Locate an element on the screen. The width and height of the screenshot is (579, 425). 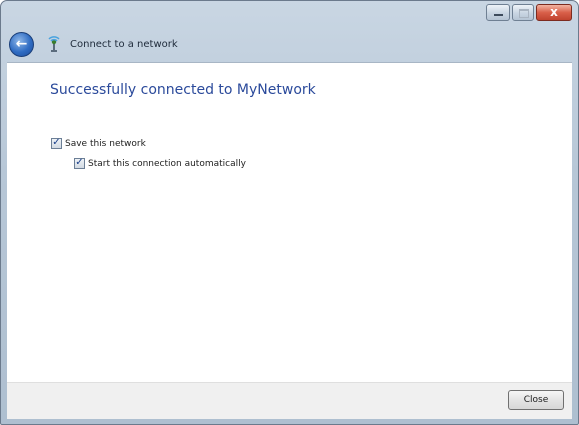
auto-start-label: Start this connection automatically is located at coordinates (167, 163).